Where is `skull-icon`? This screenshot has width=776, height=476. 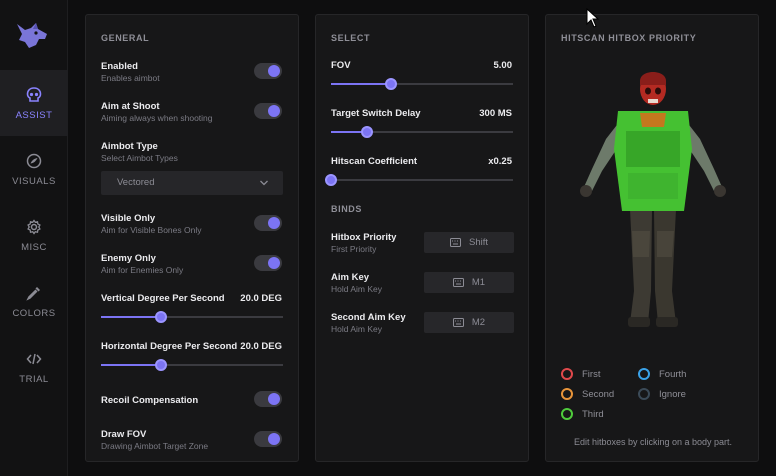
skull-icon is located at coordinates (34, 95).